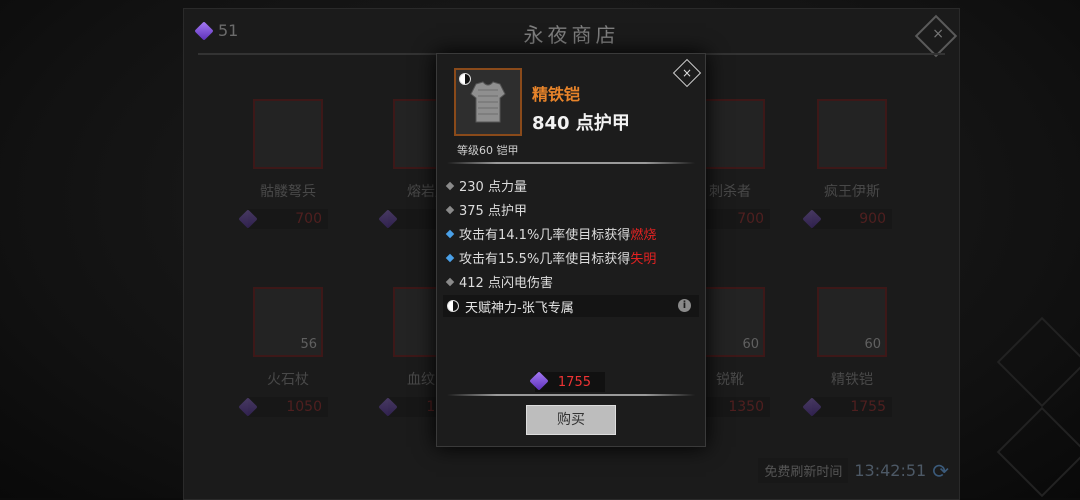  I want to click on refresh-time: 13:42:51, so click(890, 470).